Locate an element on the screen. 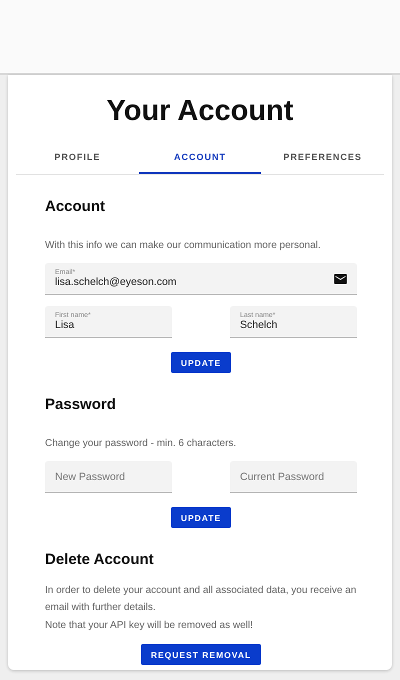  tab: PROFILE is located at coordinates (77, 157).